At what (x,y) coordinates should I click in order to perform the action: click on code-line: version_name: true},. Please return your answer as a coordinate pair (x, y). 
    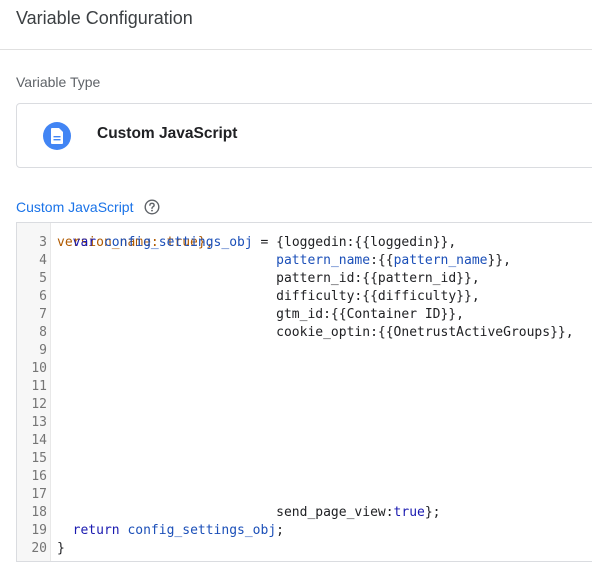
    Looking at the image, I should click on (304, 236).